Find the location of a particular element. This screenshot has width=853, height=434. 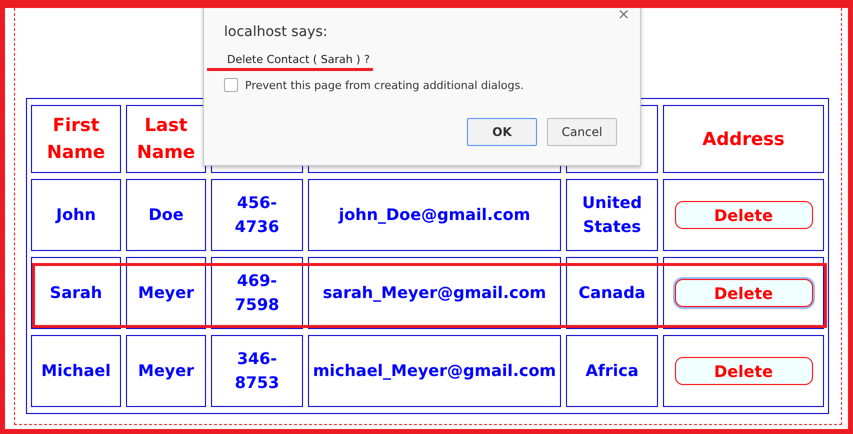

checkbox-label: Prevent this page from creating additional dialogs. is located at coordinates (384, 85).